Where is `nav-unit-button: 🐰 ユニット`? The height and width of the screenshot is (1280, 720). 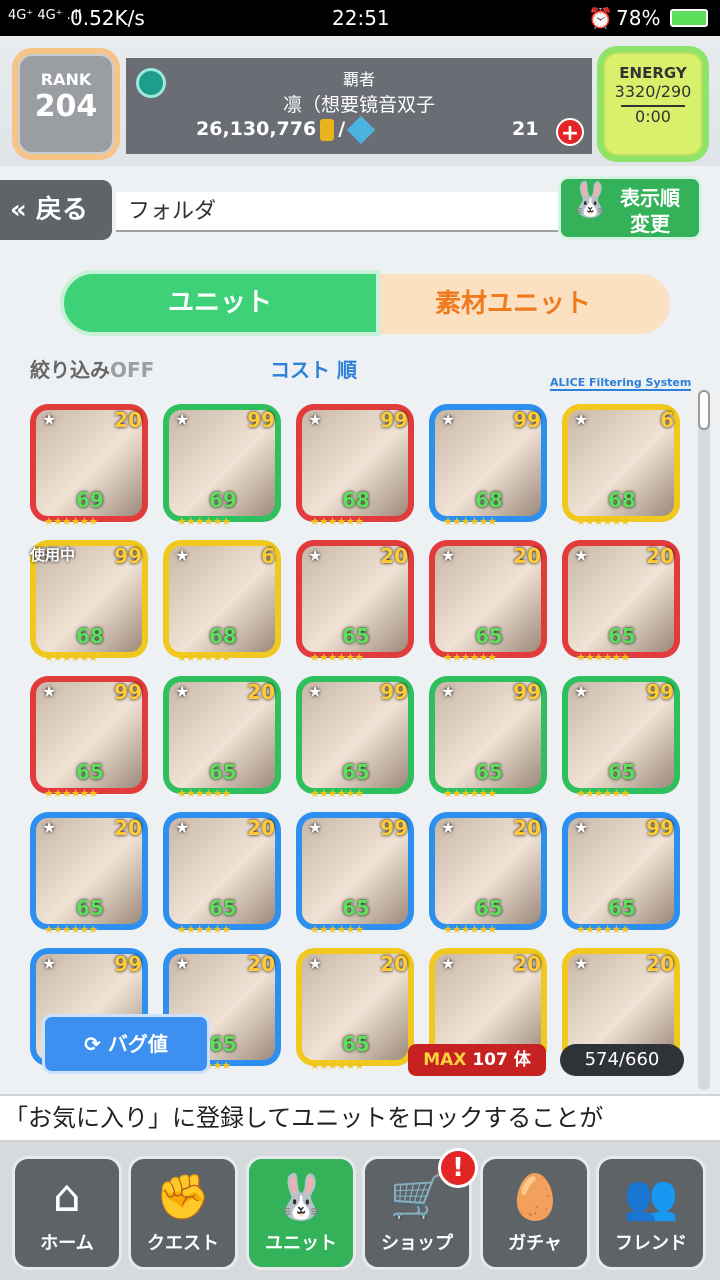
nav-unit-button: 🐰 ユニット is located at coordinates (301, 1213).